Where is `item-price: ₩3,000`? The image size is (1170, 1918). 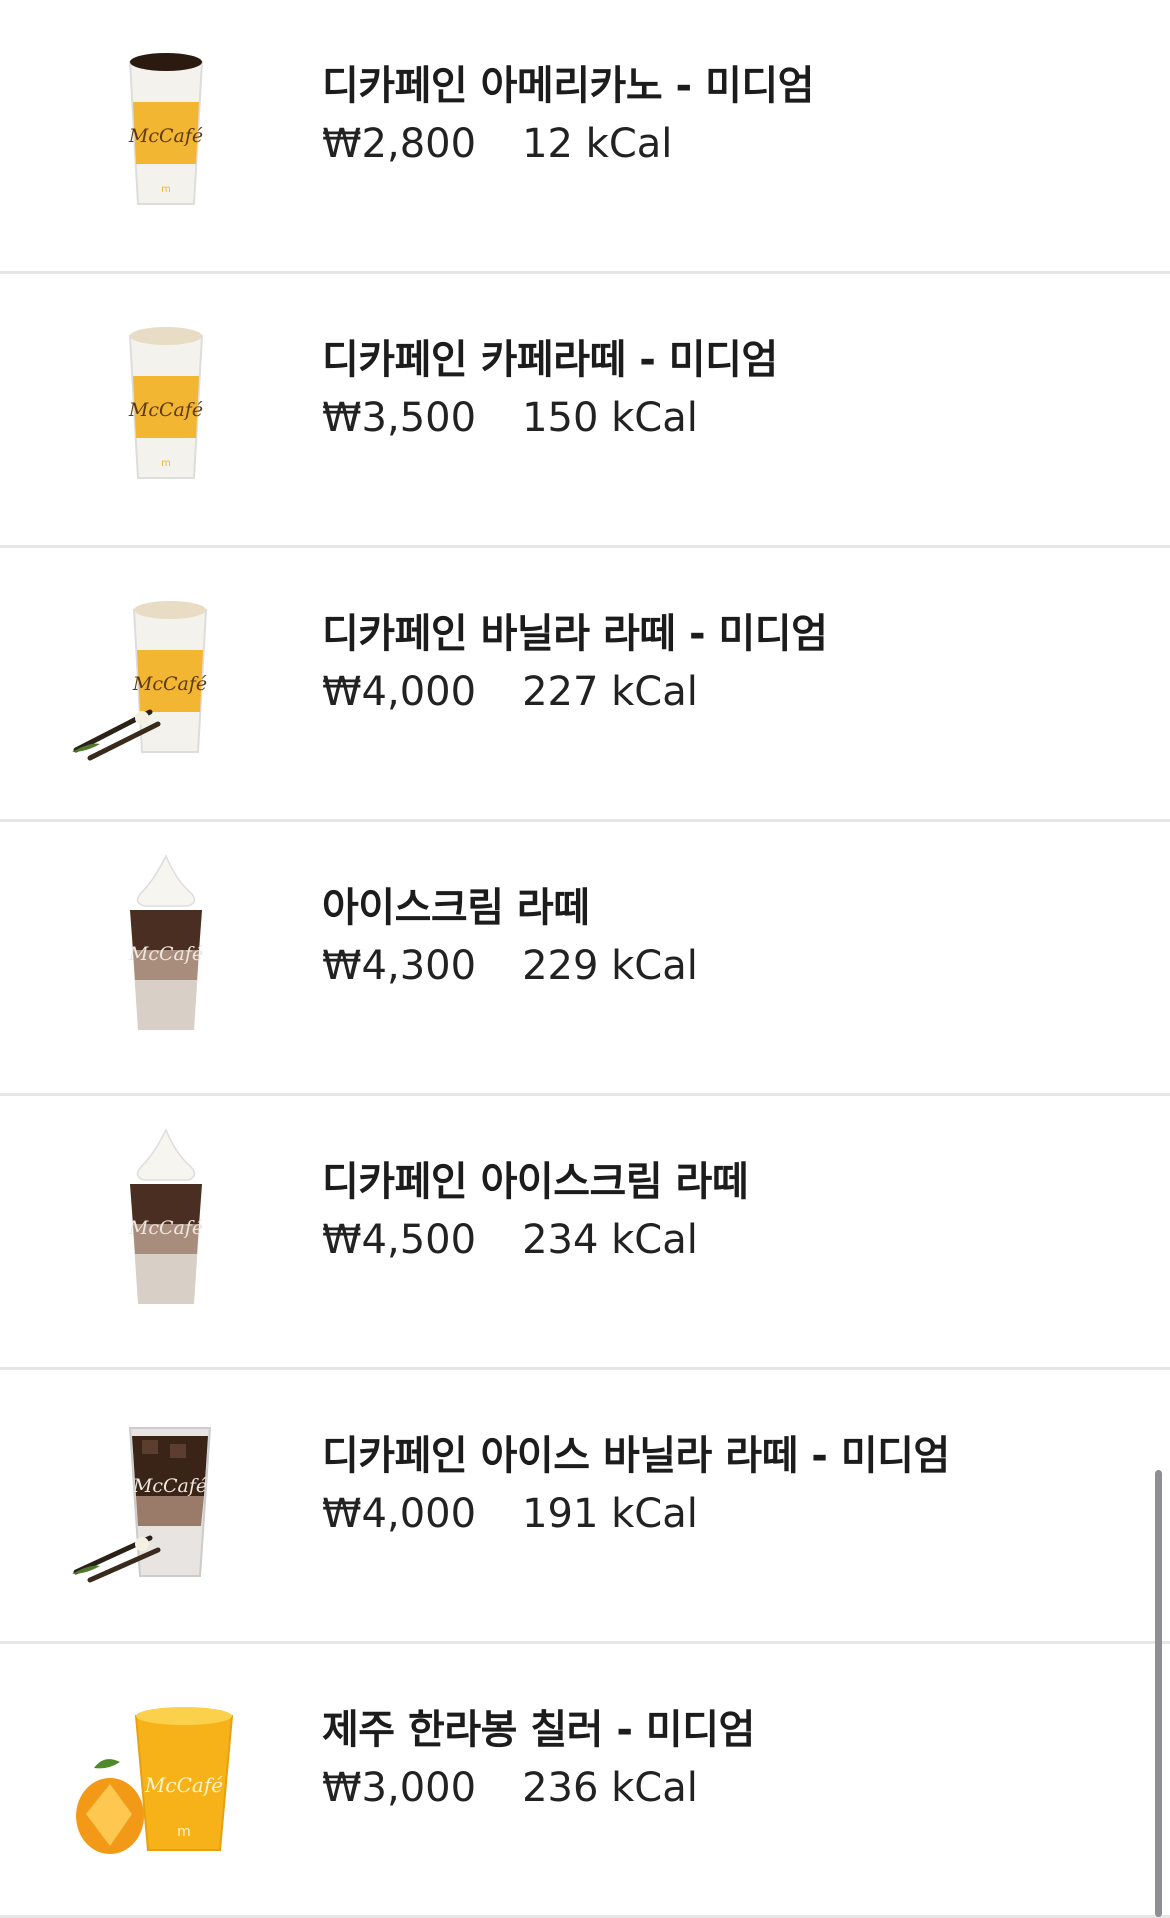
item-price: ₩3,000 is located at coordinates (399, 1788).